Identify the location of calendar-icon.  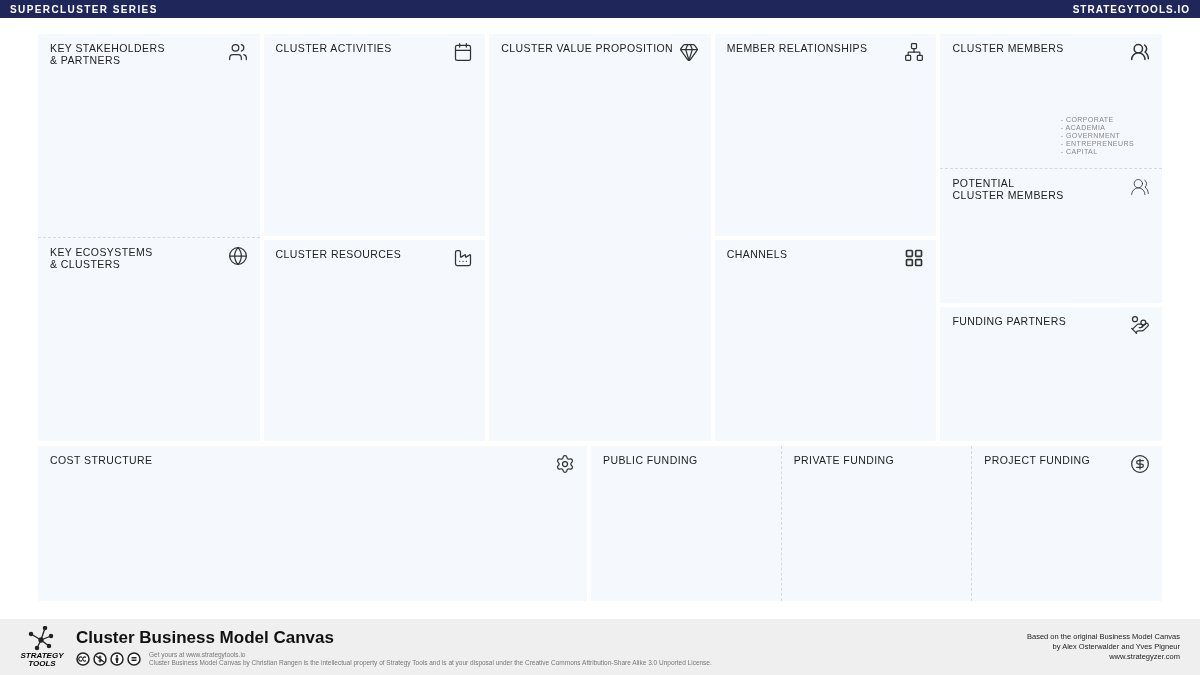
(463, 52).